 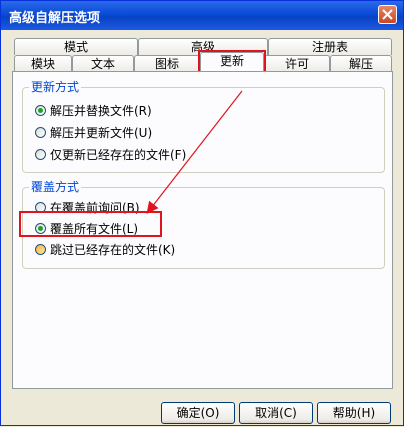 What do you see at coordinates (194, 152) in the screenshot?
I see `annotation-arrow` at bounding box center [194, 152].